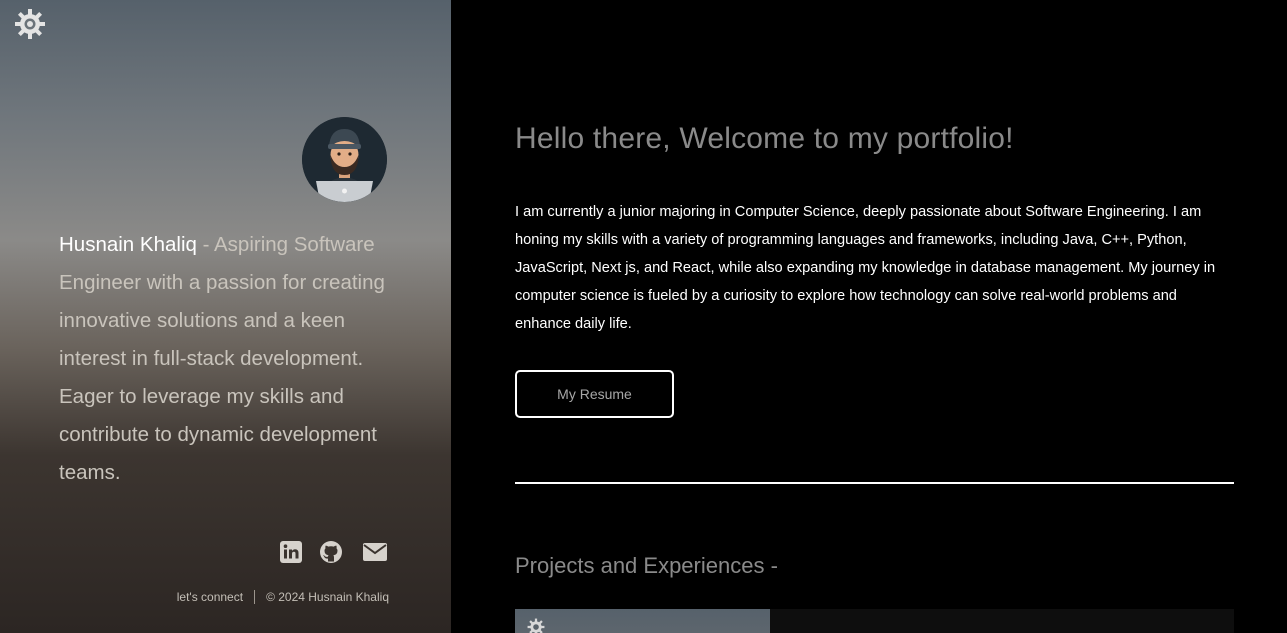 The height and width of the screenshot is (633, 1287). What do you see at coordinates (210, 597) in the screenshot?
I see `lets-connect-link: let's connect` at bounding box center [210, 597].